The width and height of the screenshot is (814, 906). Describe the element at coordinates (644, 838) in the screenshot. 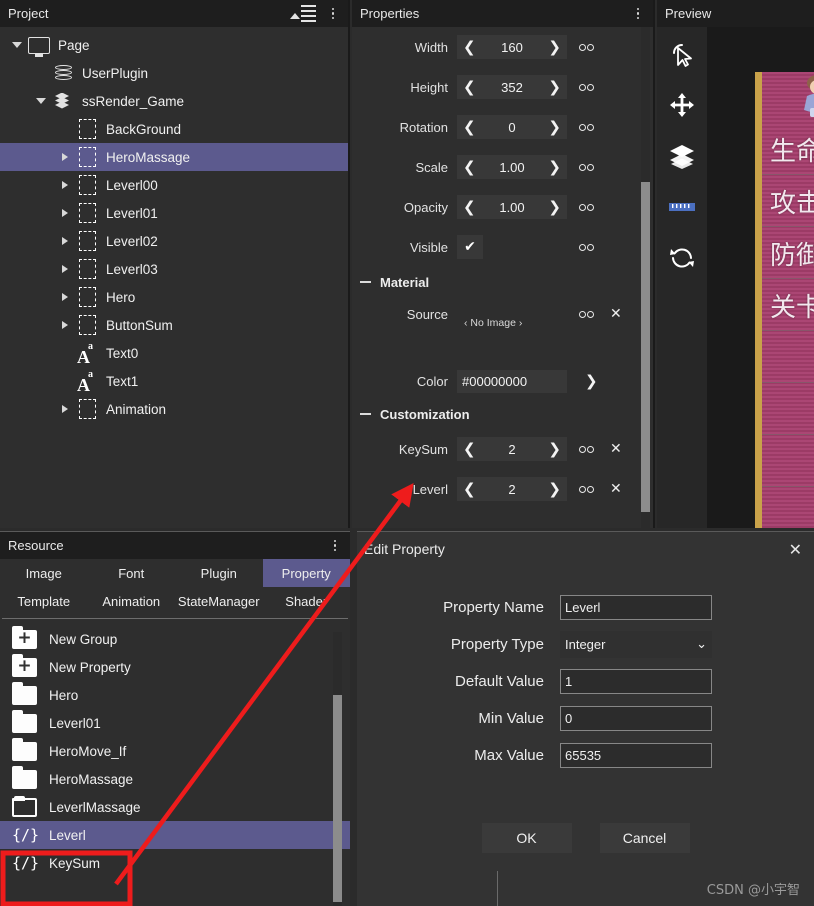

I see `cancel-button: Cancel` at that location.